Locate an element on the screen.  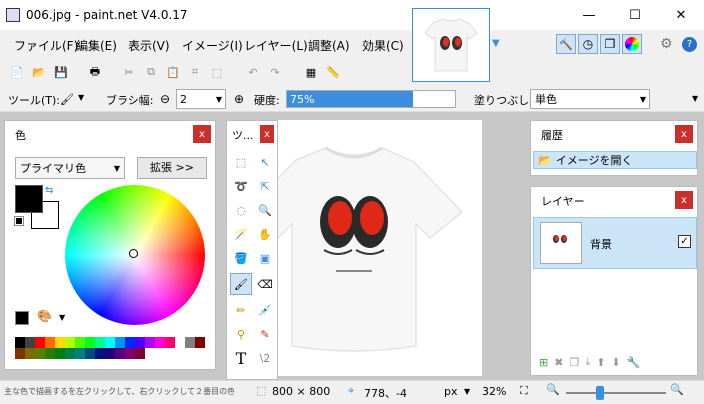
expand-button: 拡張 >> is located at coordinates (172, 168).